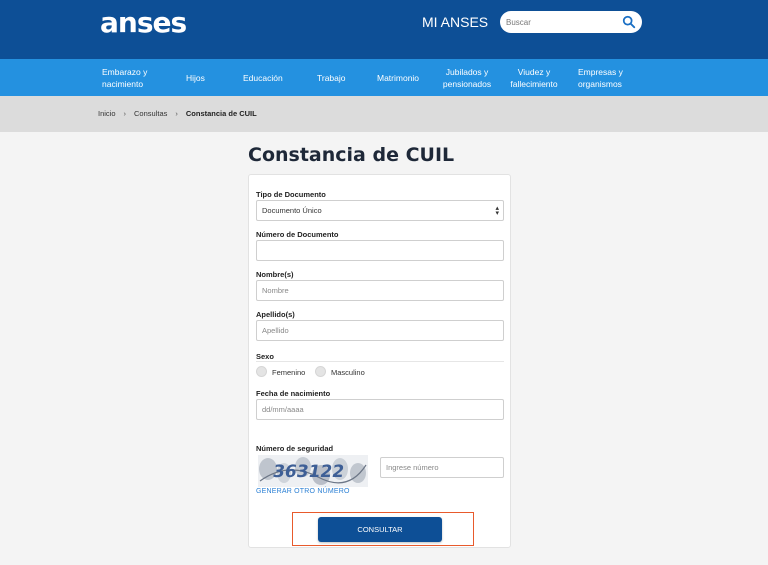 This screenshot has height=565, width=768. I want to click on doc-number-label: Número de Documento, so click(297, 234).